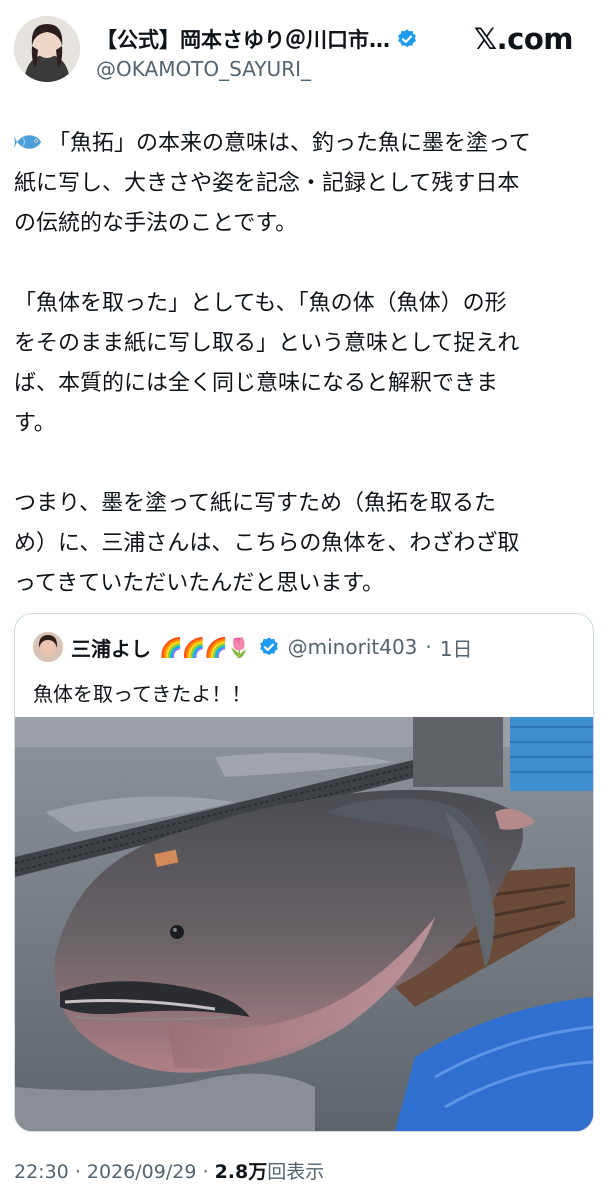 This screenshot has width=607, height=1200. I want to click on author-avatar-image, so click(47, 49).